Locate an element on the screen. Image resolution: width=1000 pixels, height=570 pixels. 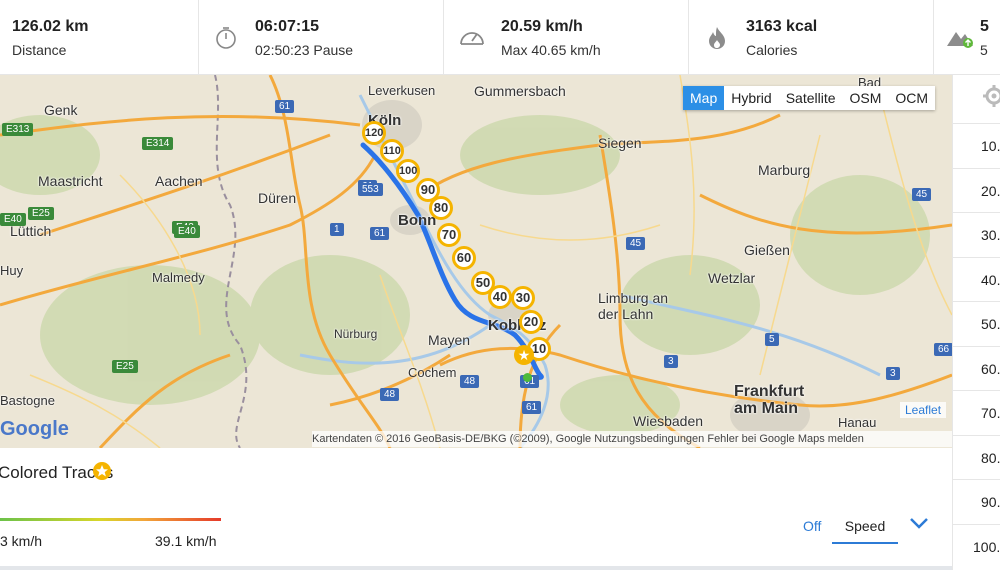
maptype-satellite: Satellite is located at coordinates (811, 98).